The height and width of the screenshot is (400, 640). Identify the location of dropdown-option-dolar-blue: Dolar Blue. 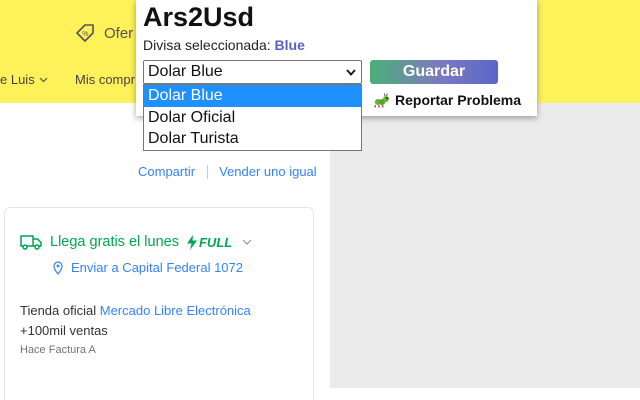
(252, 96).